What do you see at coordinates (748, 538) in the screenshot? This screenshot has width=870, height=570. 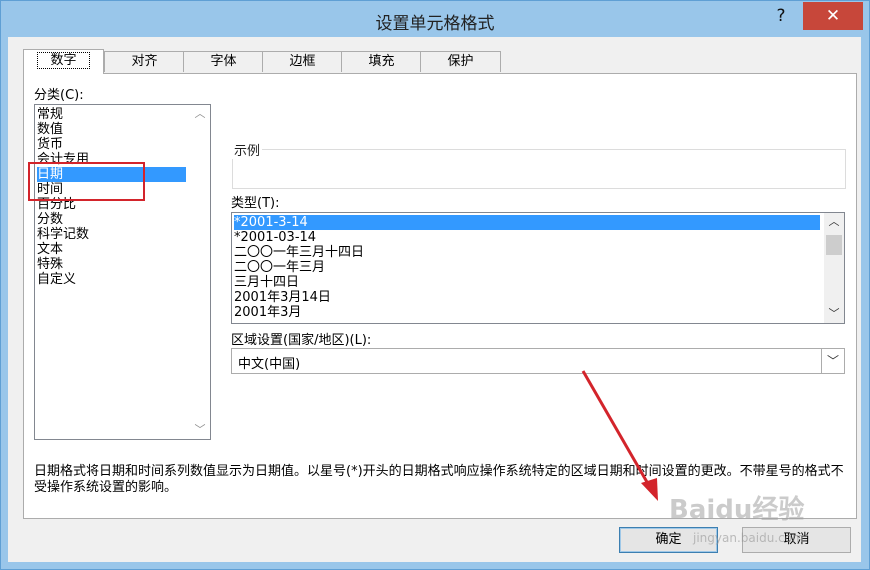 I see `watermark-url: jingyan.baidu.com` at bounding box center [748, 538].